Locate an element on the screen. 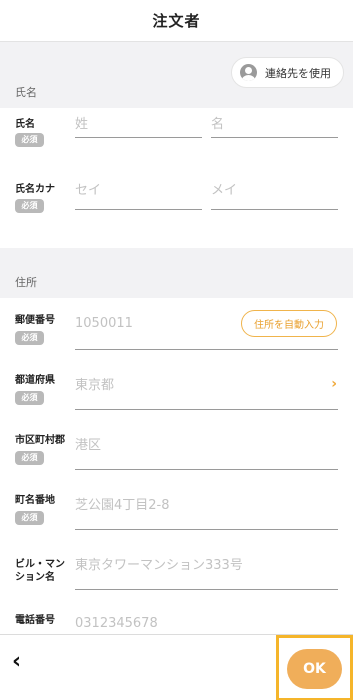 The width and height of the screenshot is (353, 700). field-label: 郵便番号 is located at coordinates (35, 320).